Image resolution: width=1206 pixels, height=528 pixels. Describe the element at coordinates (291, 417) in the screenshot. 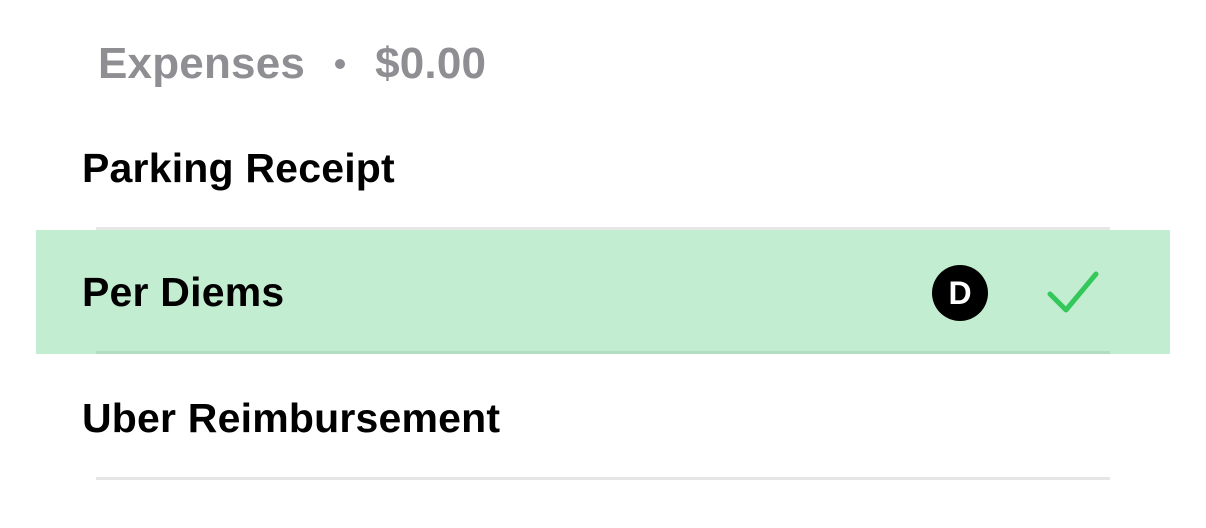

I see `list-item-label: Uber Reimbursement` at that location.